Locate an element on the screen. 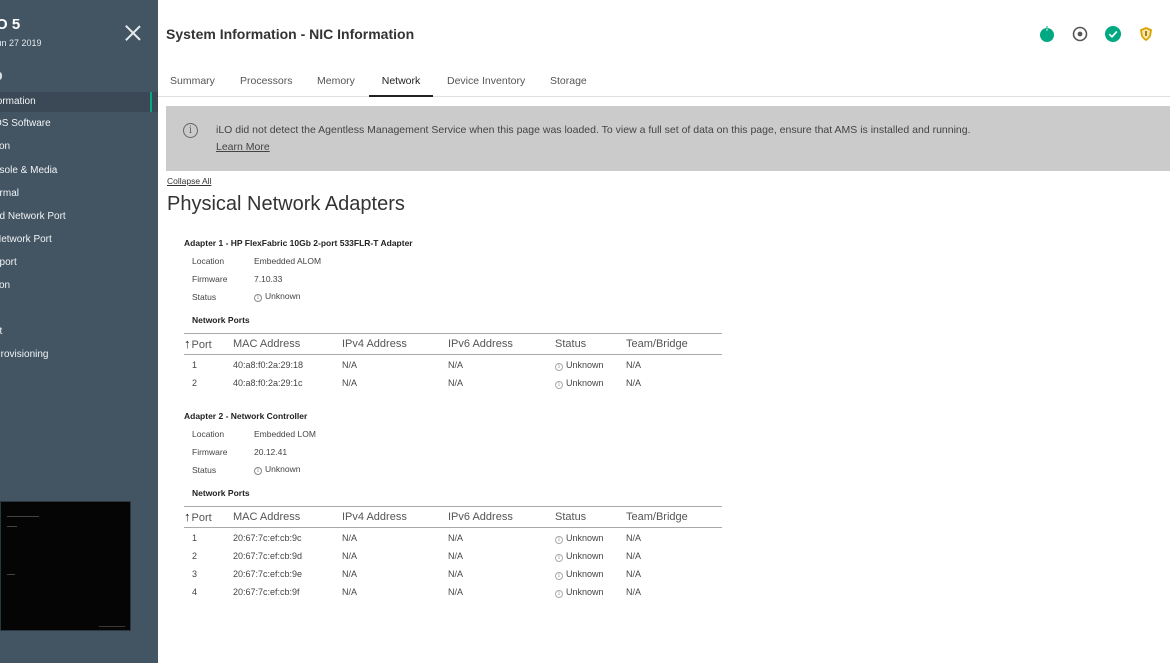  table-row: 2 20:67:7c:ef:cb:9d N/A N/A i Unknown N/A is located at coordinates (453, 557).